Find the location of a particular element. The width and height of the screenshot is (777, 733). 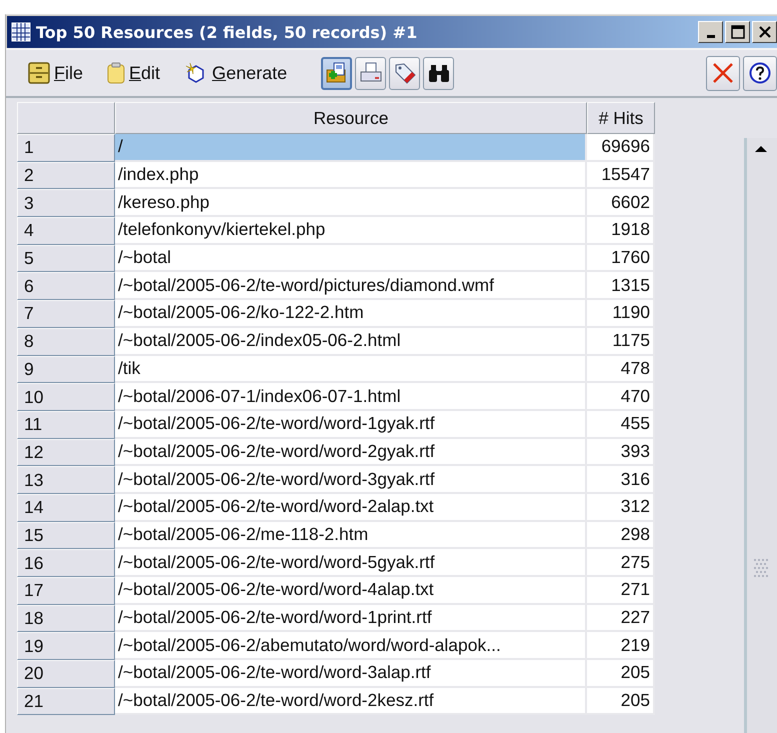

table-cell: 312 is located at coordinates (621, 508).